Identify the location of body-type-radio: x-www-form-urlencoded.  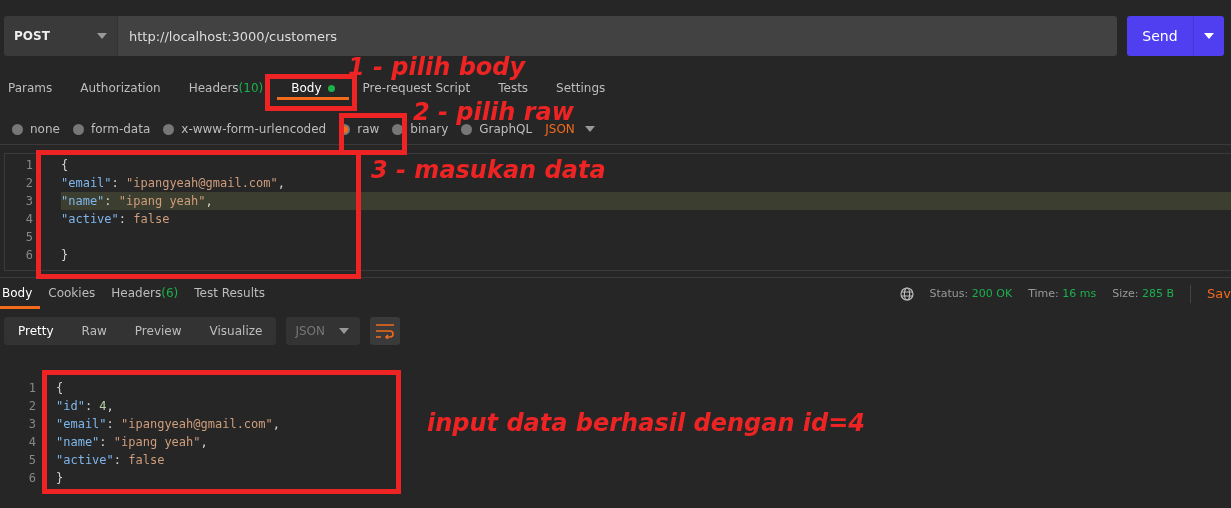
(245, 129).